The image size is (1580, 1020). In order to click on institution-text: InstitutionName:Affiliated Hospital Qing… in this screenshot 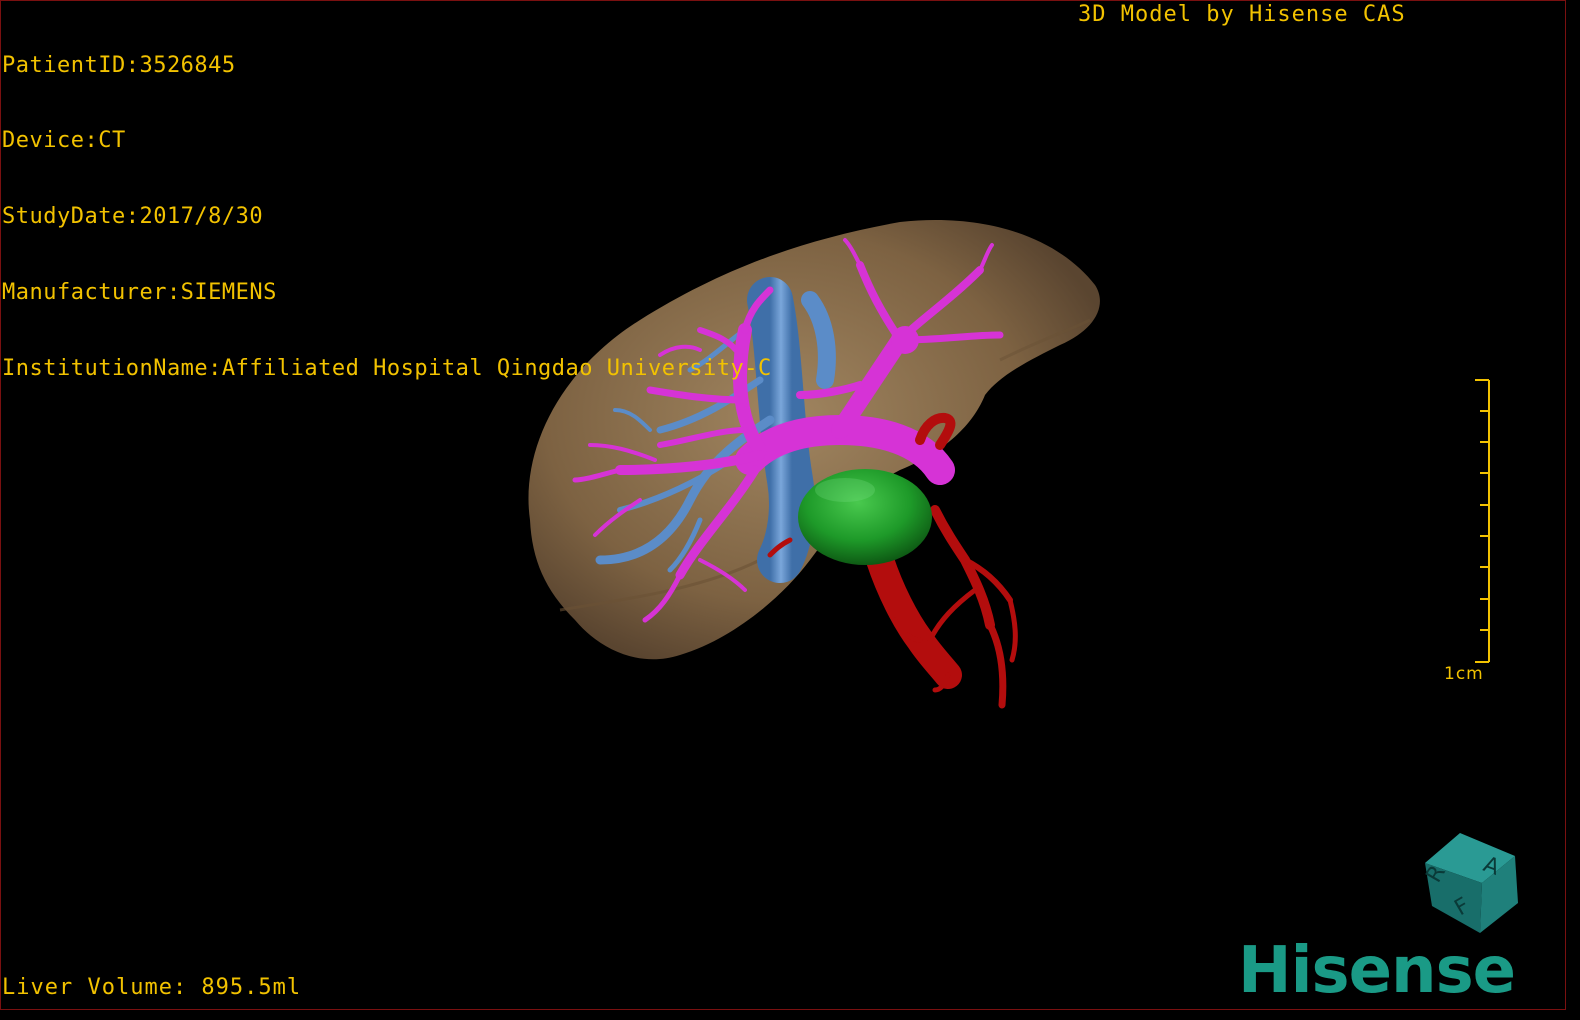, I will do `click(387, 369)`.